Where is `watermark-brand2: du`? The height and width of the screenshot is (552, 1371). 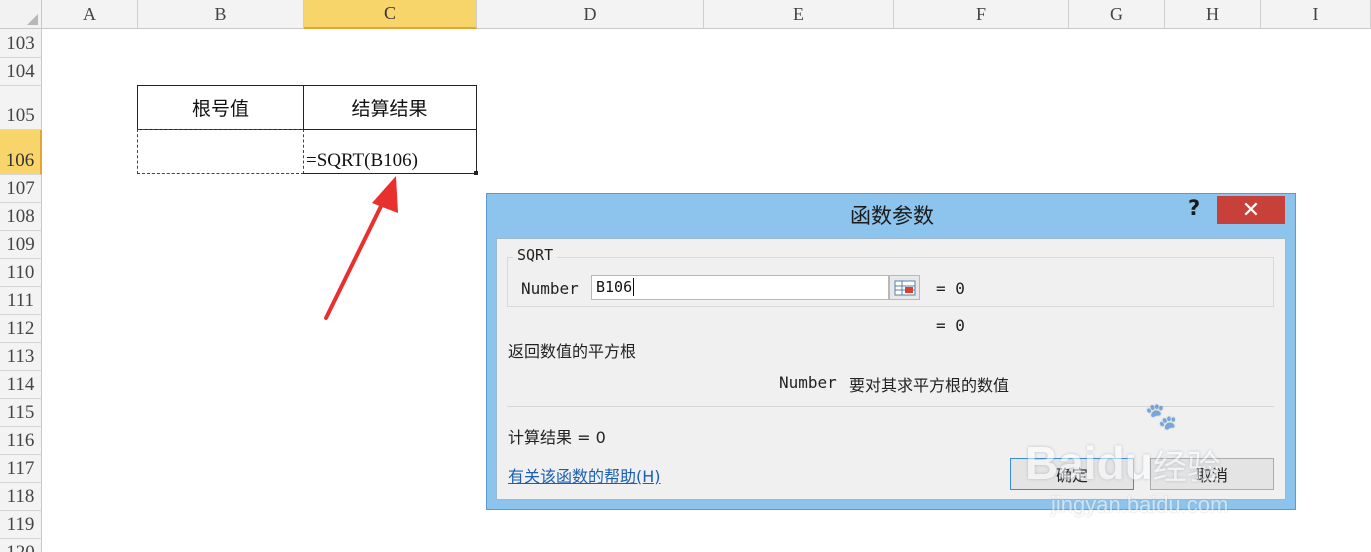 watermark-brand2: du is located at coordinates (1124, 463).